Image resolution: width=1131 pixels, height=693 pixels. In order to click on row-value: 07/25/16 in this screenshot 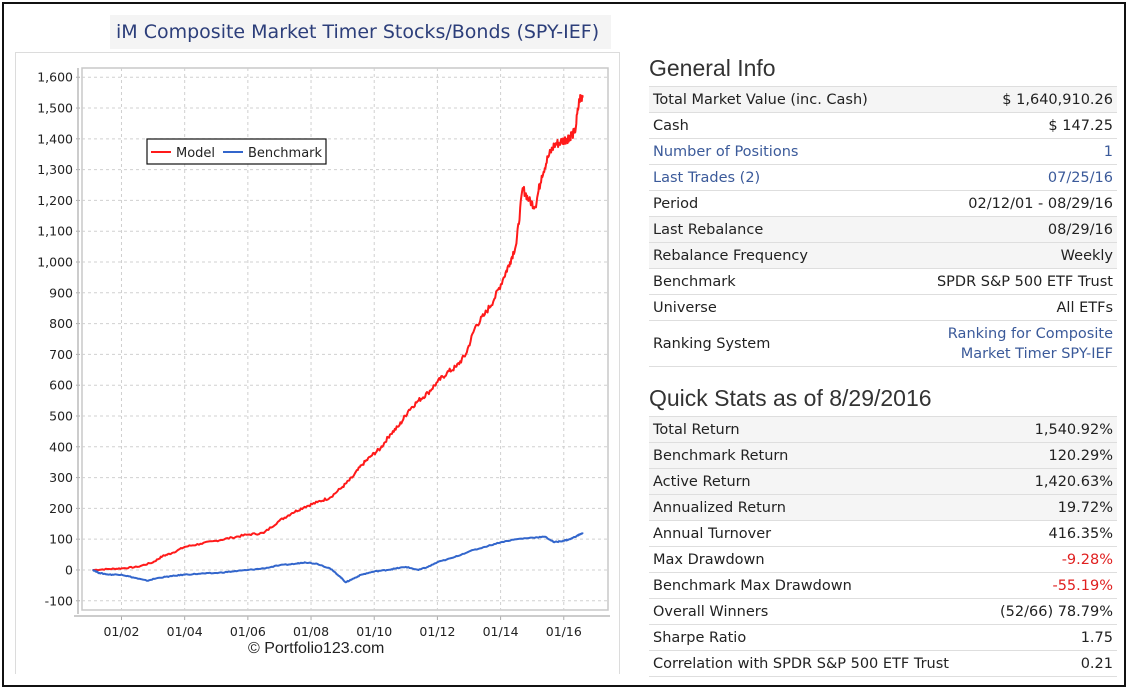, I will do `click(1011, 178)`.